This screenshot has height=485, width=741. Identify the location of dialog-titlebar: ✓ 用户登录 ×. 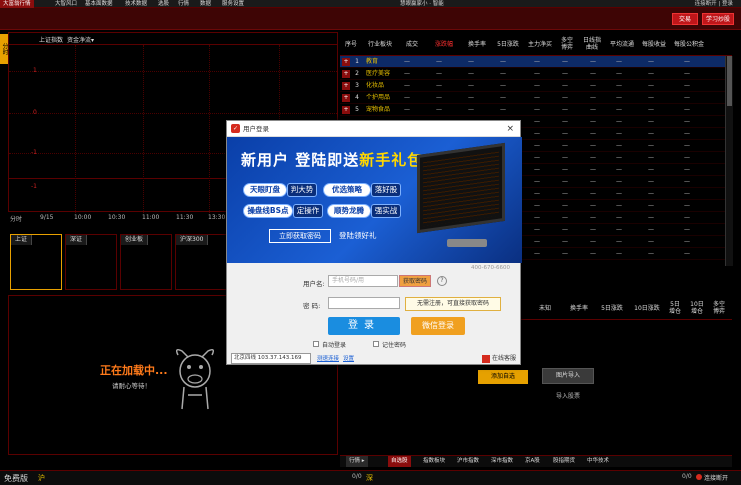
(373, 129).